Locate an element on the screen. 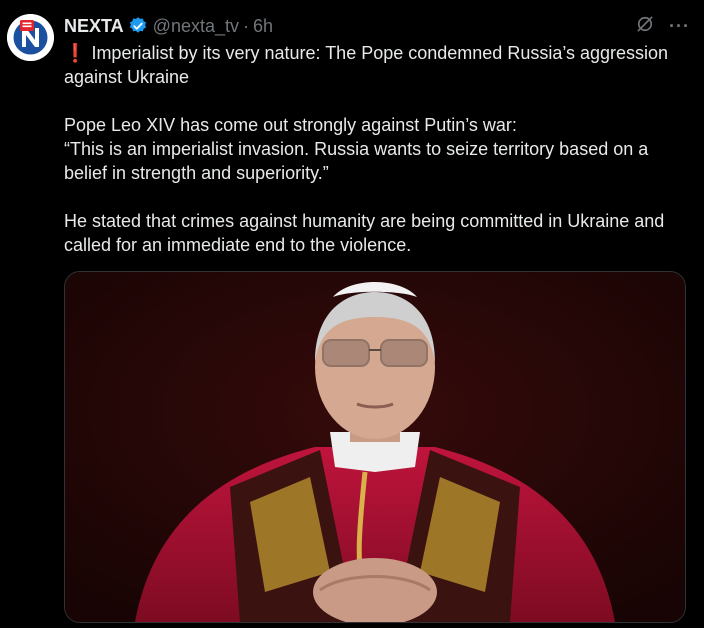 The width and height of the screenshot is (704, 628). tweet-timestamp: 6h is located at coordinates (263, 26).